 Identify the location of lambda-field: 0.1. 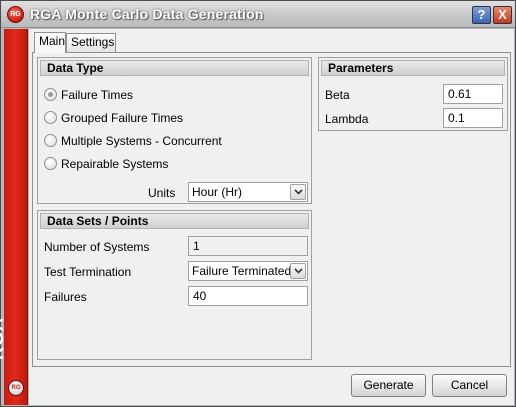
(473, 118).